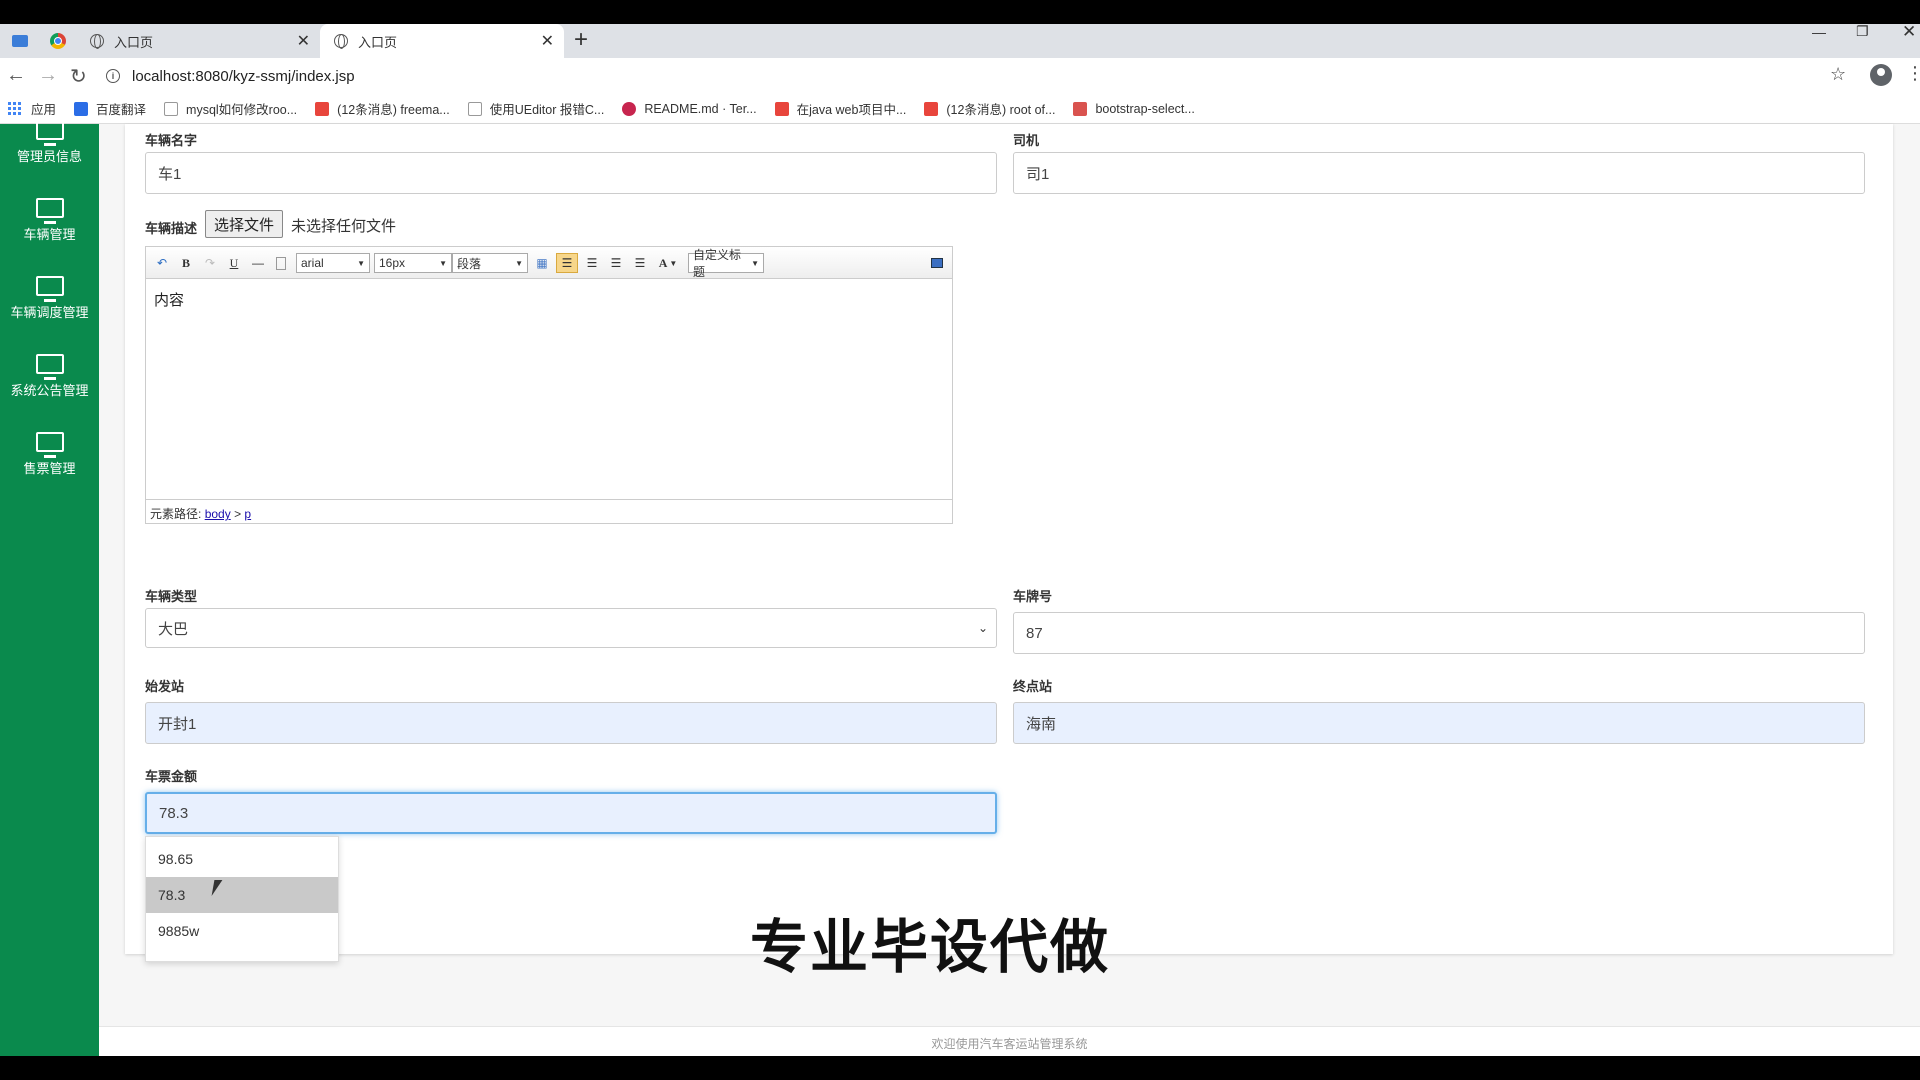 Image resolution: width=1920 pixels, height=1080 pixels. I want to click on autocomplete-option: 78.3, so click(242, 895).